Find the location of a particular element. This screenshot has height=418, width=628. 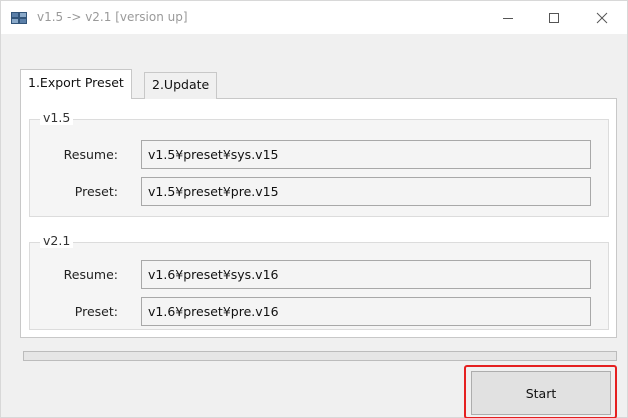

tab-update: 2.Update is located at coordinates (181, 85).